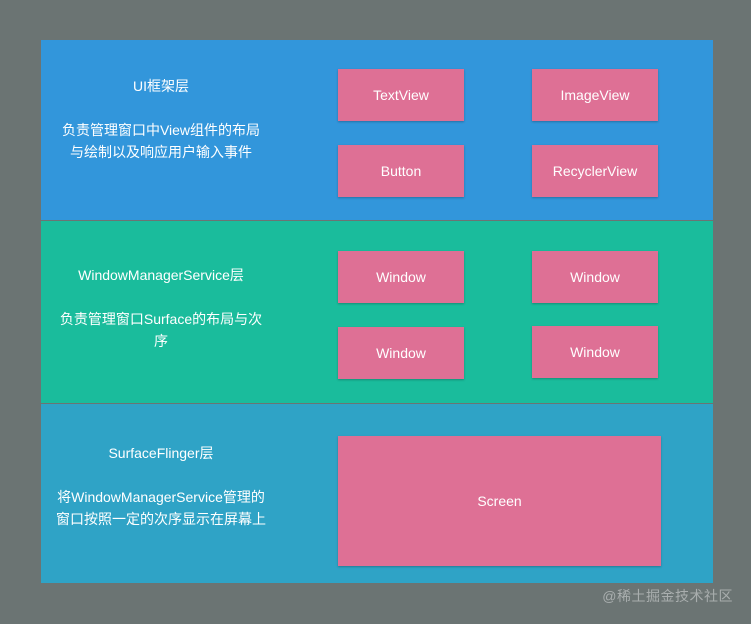  Describe the element at coordinates (161, 119) in the screenshot. I see `ui-layer-description-block: UI框架层 负责管理窗口中View组件的布局与绘制以及响应用户输入事件` at that location.